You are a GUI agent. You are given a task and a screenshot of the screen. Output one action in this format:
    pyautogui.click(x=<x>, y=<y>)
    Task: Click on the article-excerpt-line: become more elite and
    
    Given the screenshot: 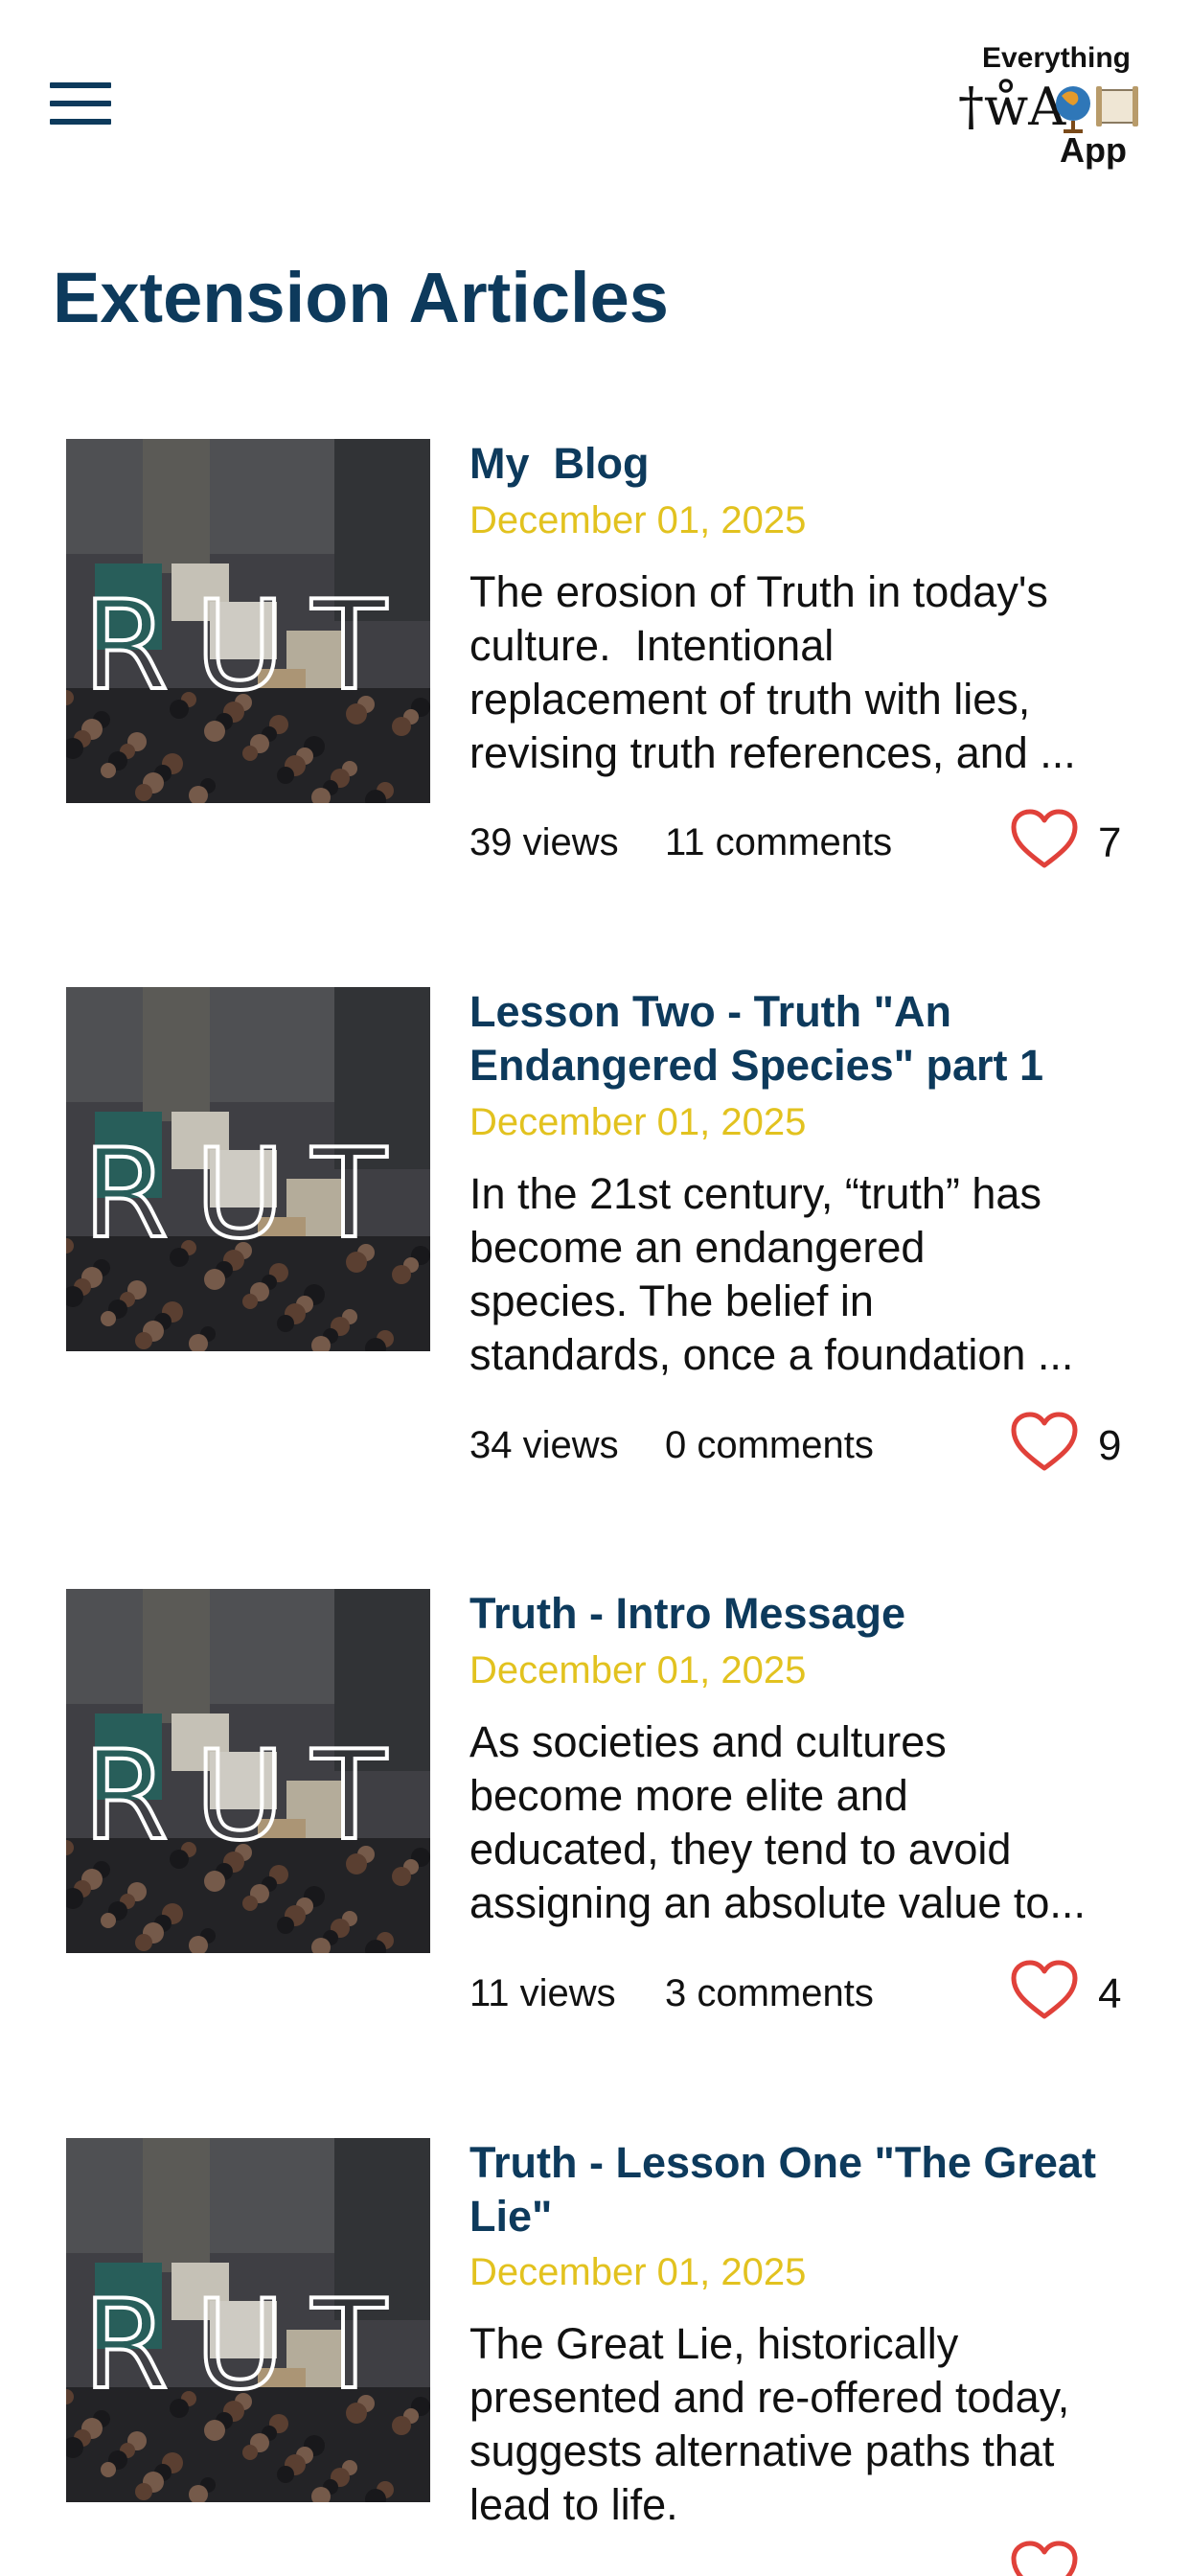 What is the action you would take?
    pyautogui.click(x=688, y=1795)
    